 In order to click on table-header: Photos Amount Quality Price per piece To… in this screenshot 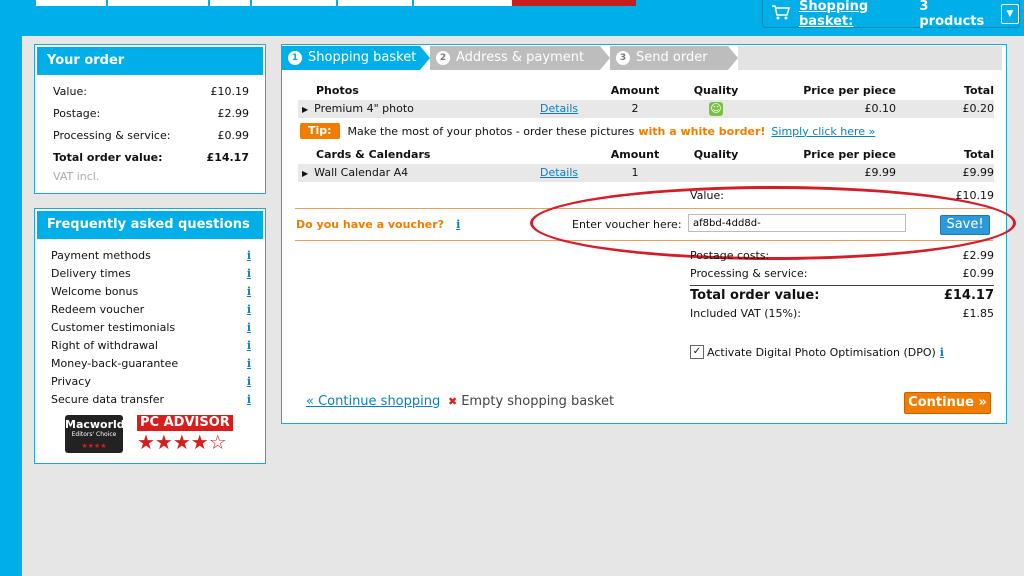, I will do `click(646, 91)`.